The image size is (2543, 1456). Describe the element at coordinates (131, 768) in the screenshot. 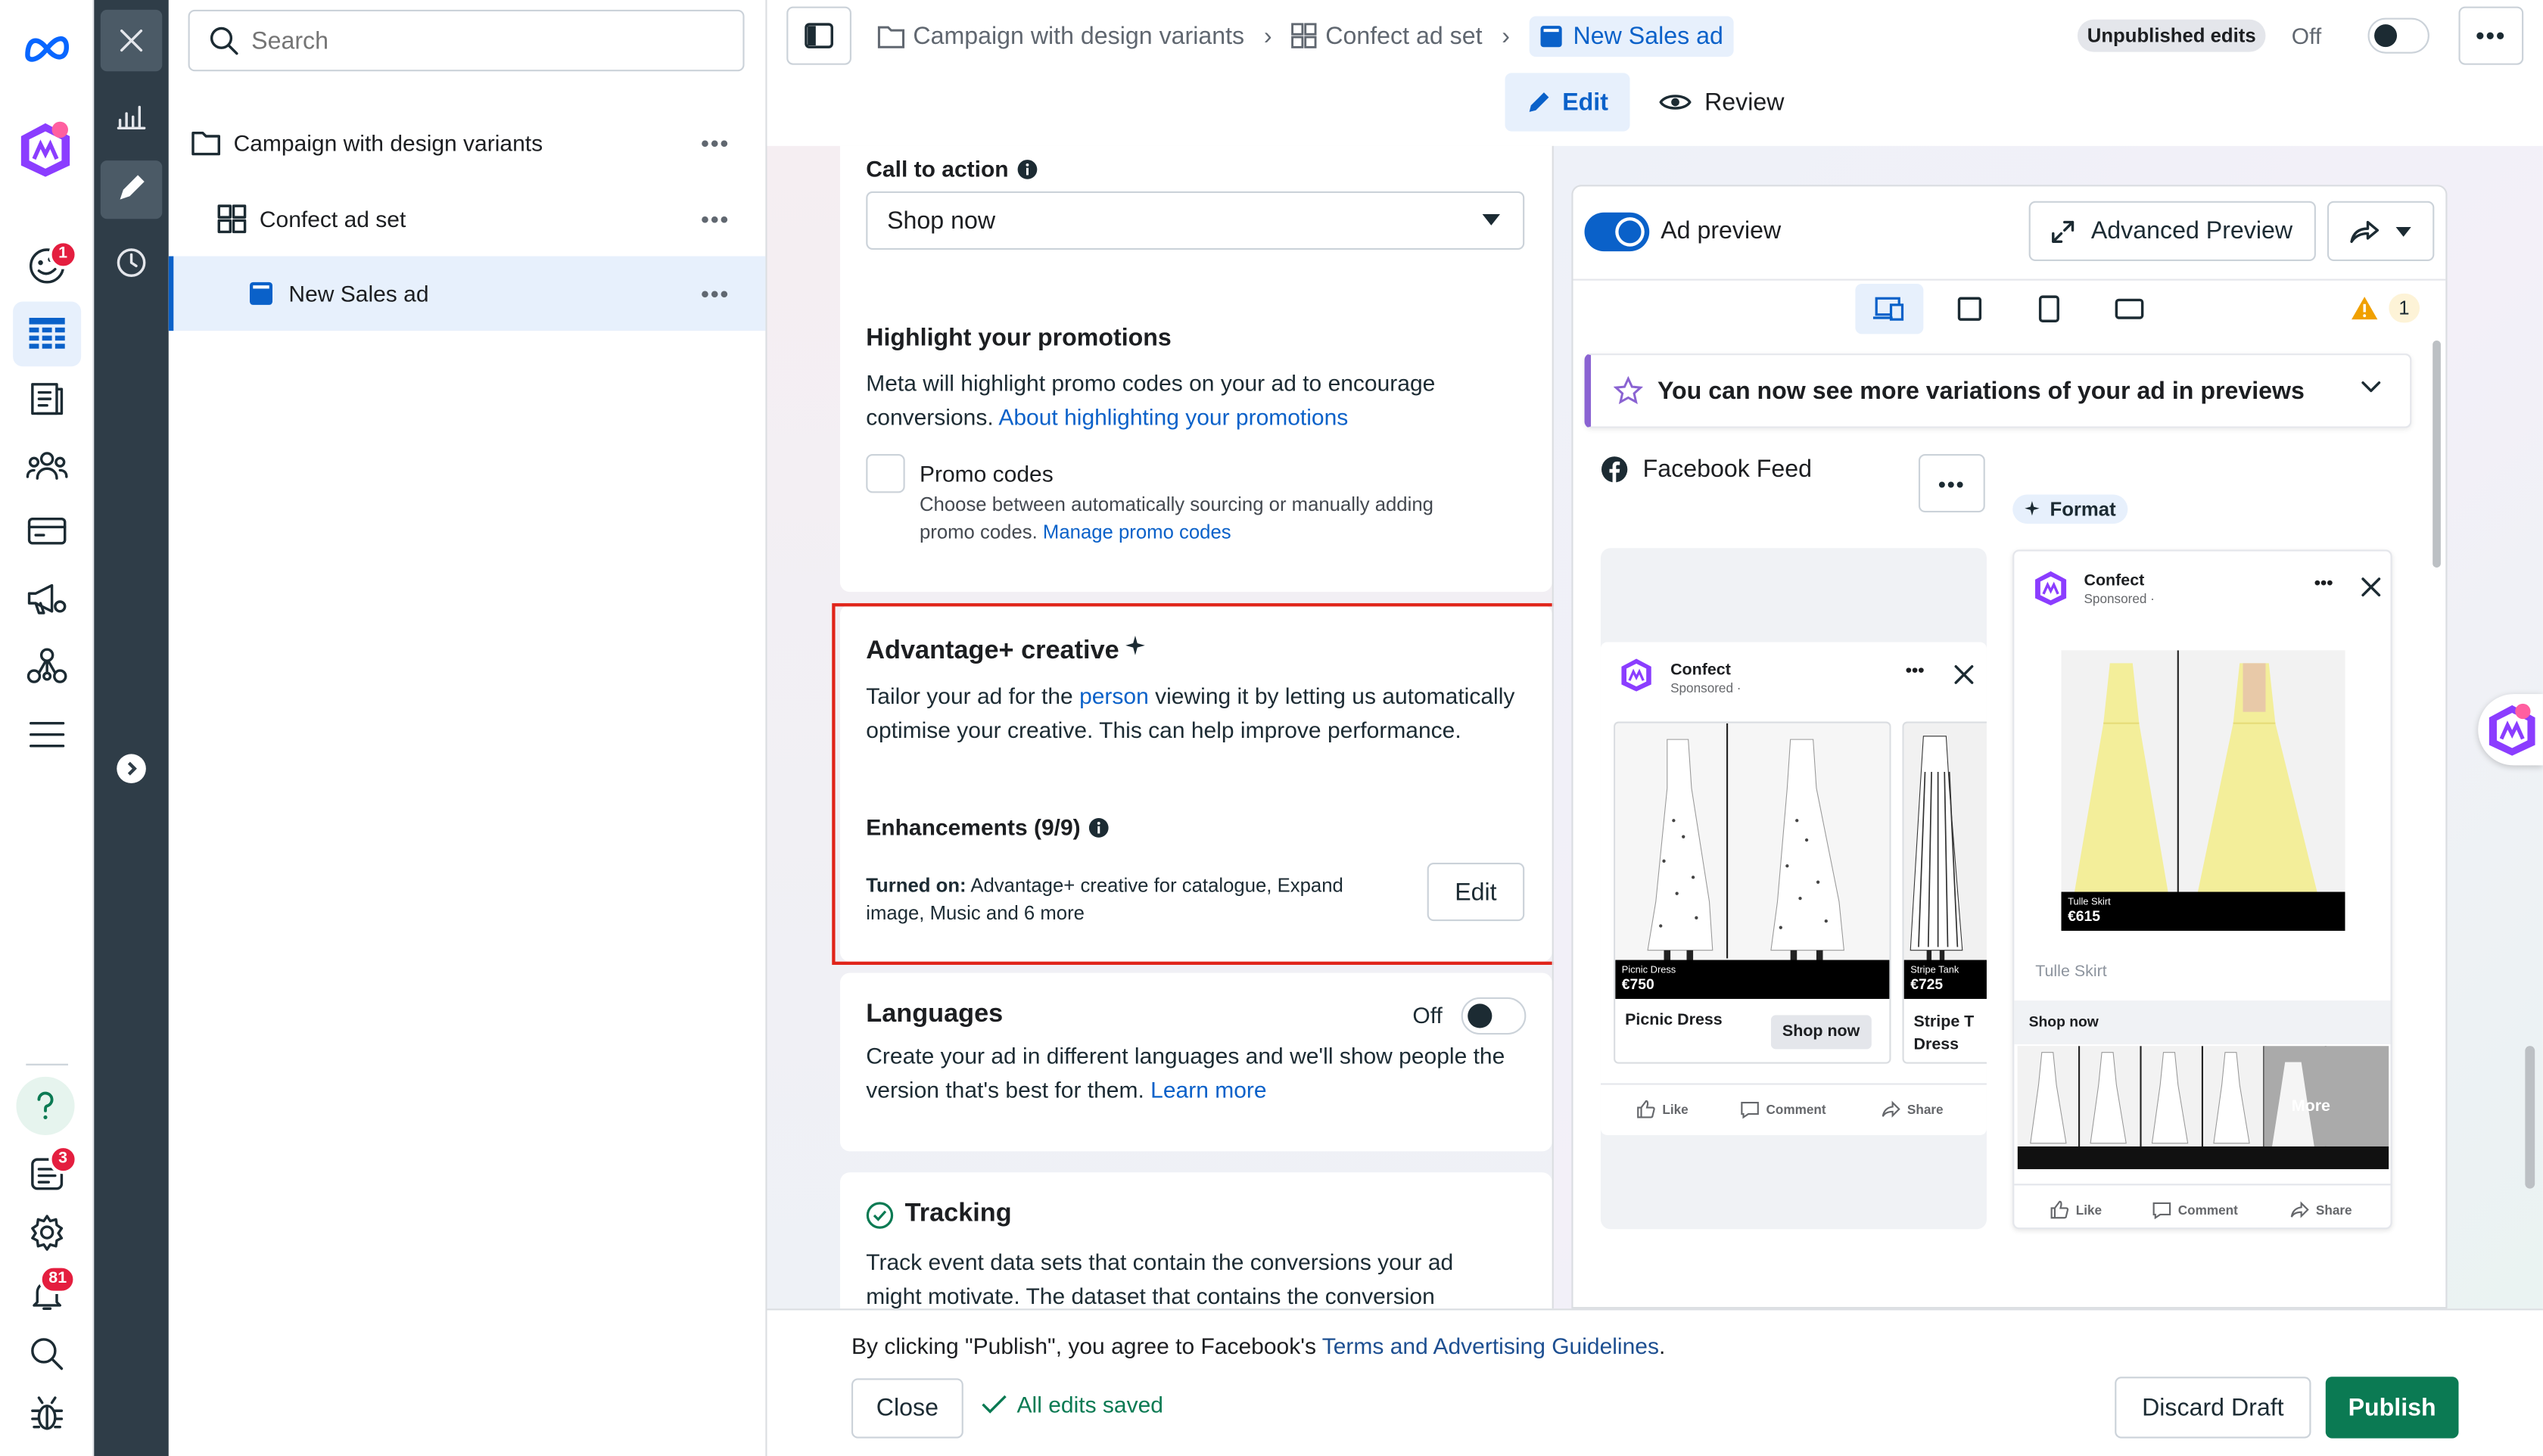

I see `expand-chevron-button` at that location.